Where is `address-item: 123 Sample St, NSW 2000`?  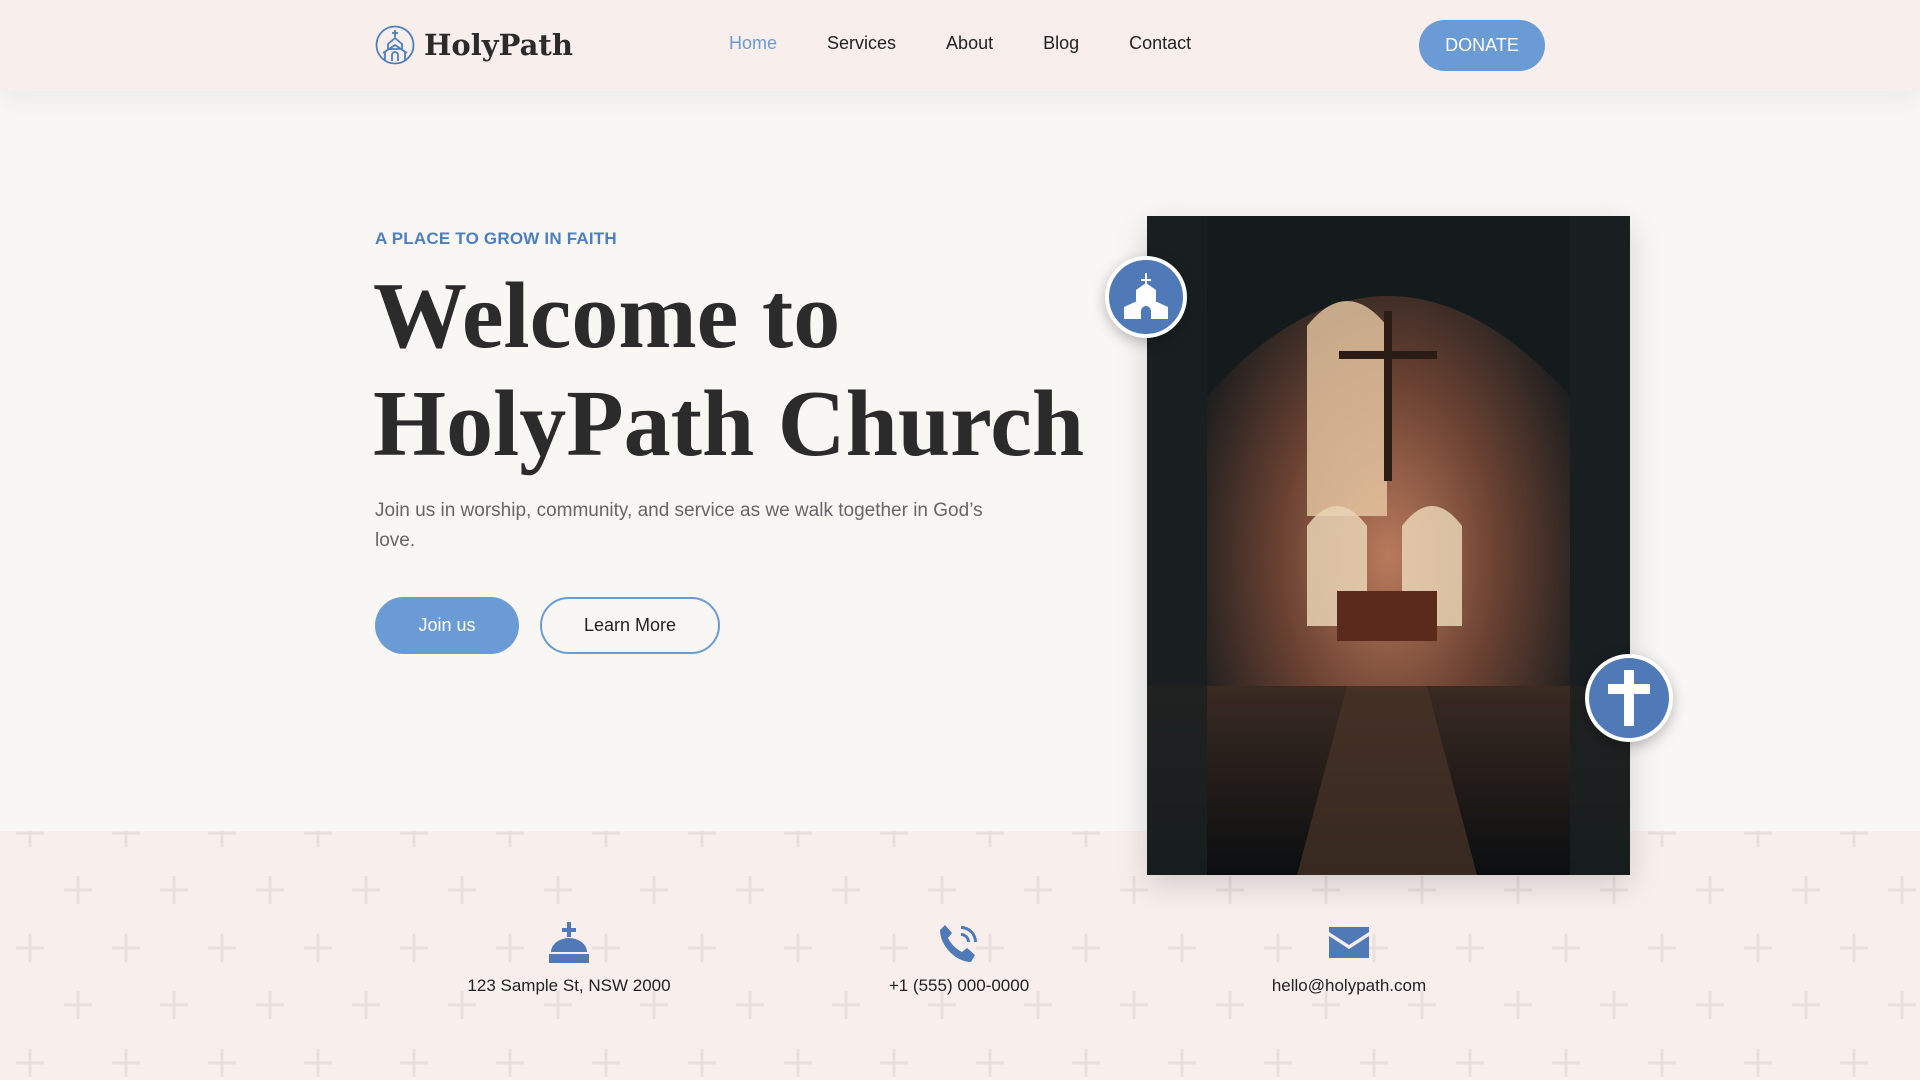 address-item: 123 Sample St, NSW 2000 is located at coordinates (569, 959).